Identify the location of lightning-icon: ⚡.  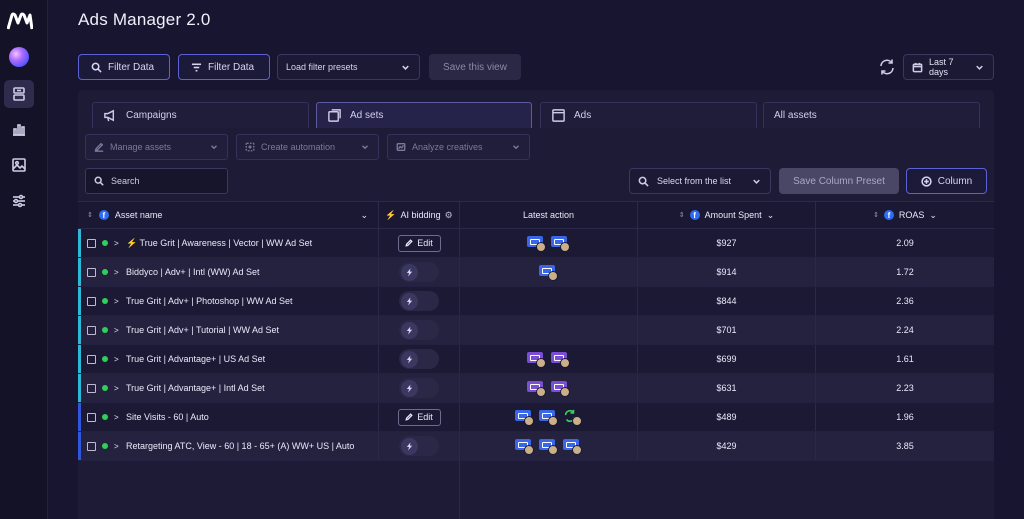
(391, 214).